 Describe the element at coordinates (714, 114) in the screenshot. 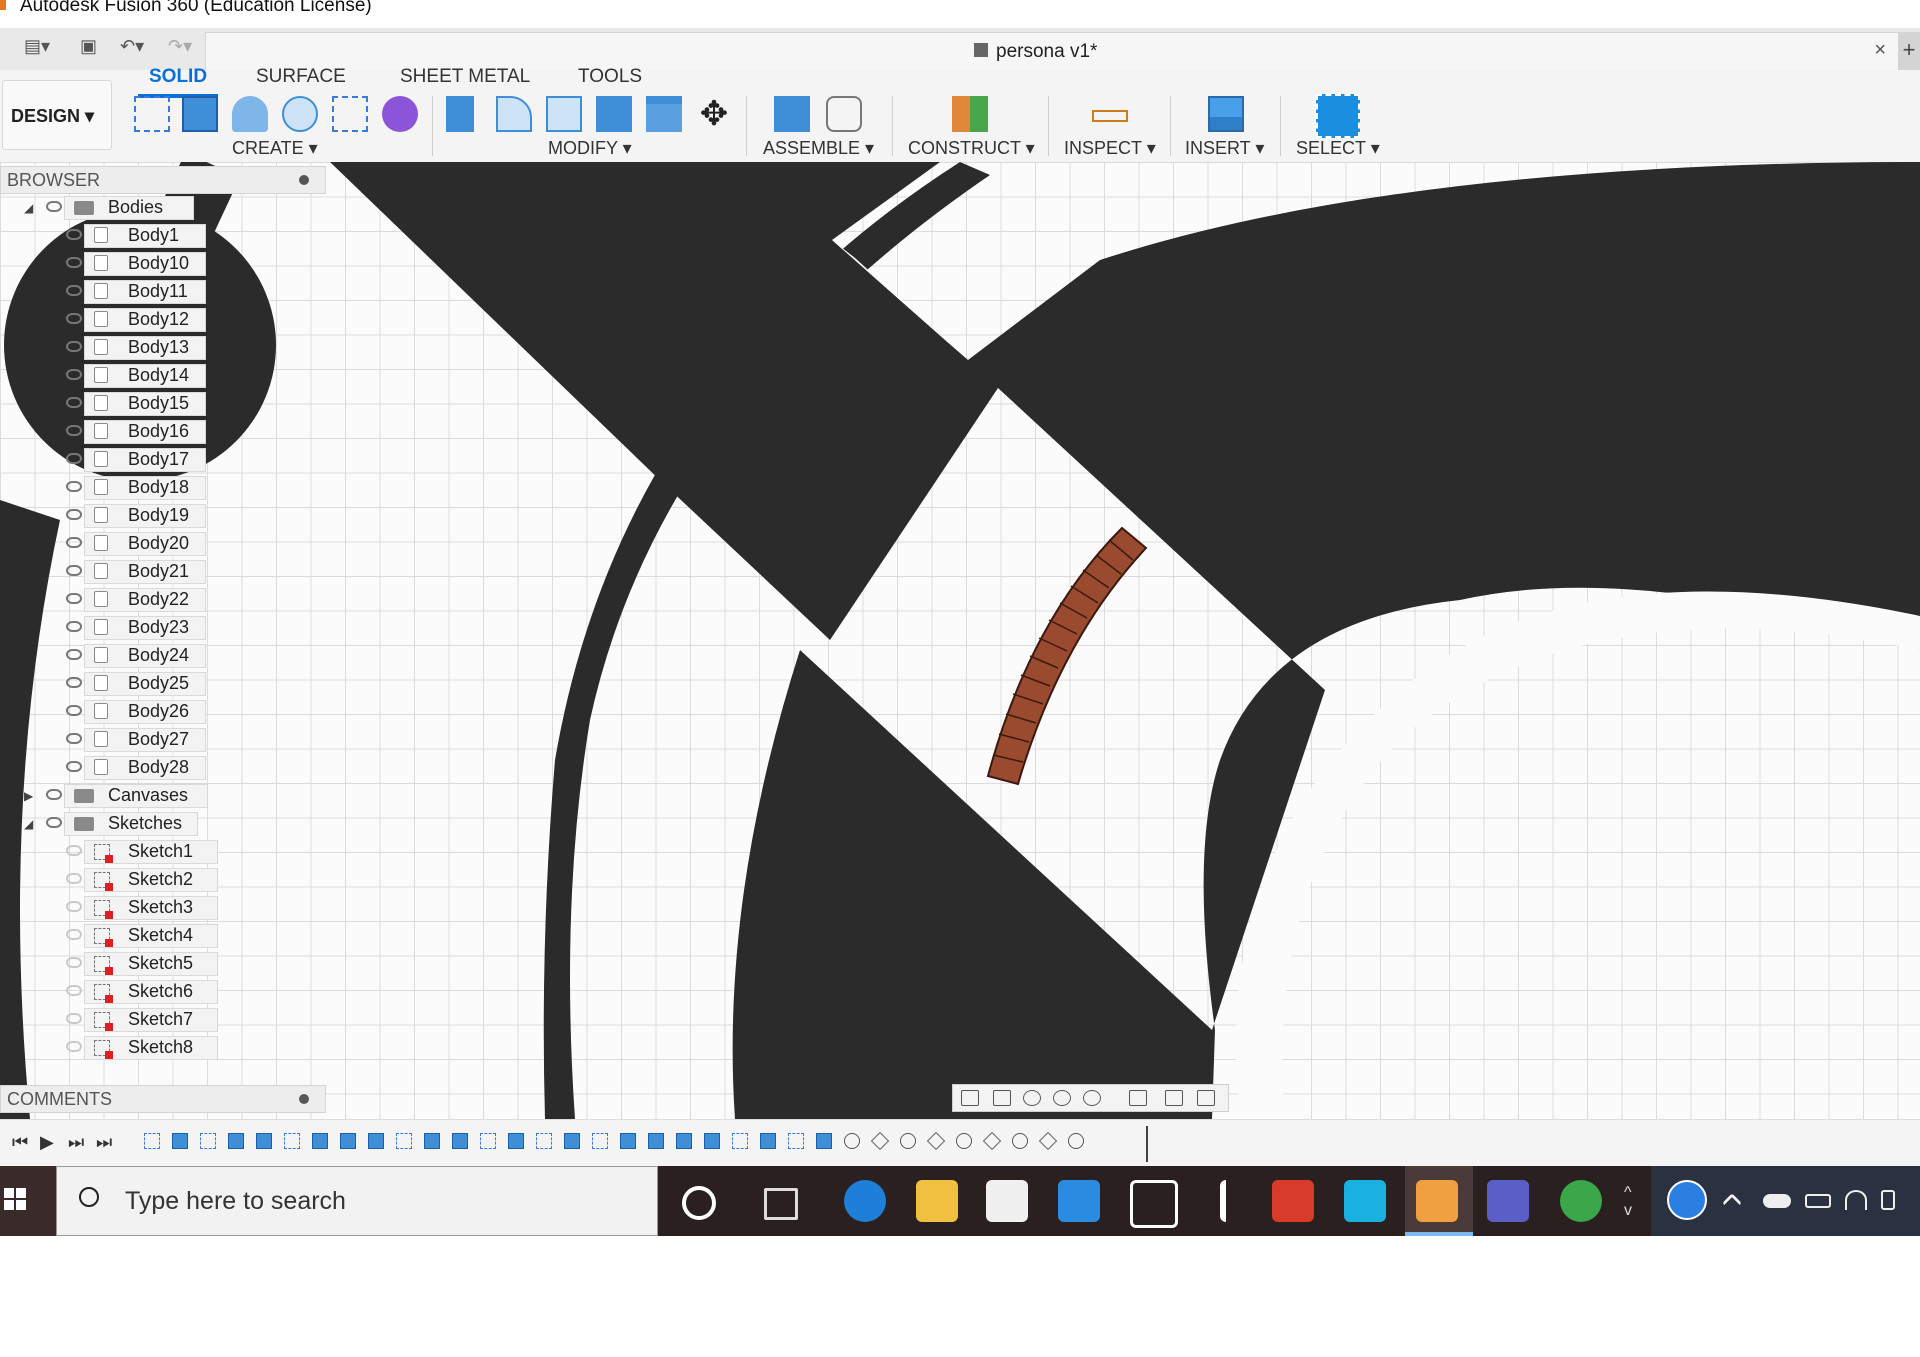

I see `move-icon: ✥` at that location.